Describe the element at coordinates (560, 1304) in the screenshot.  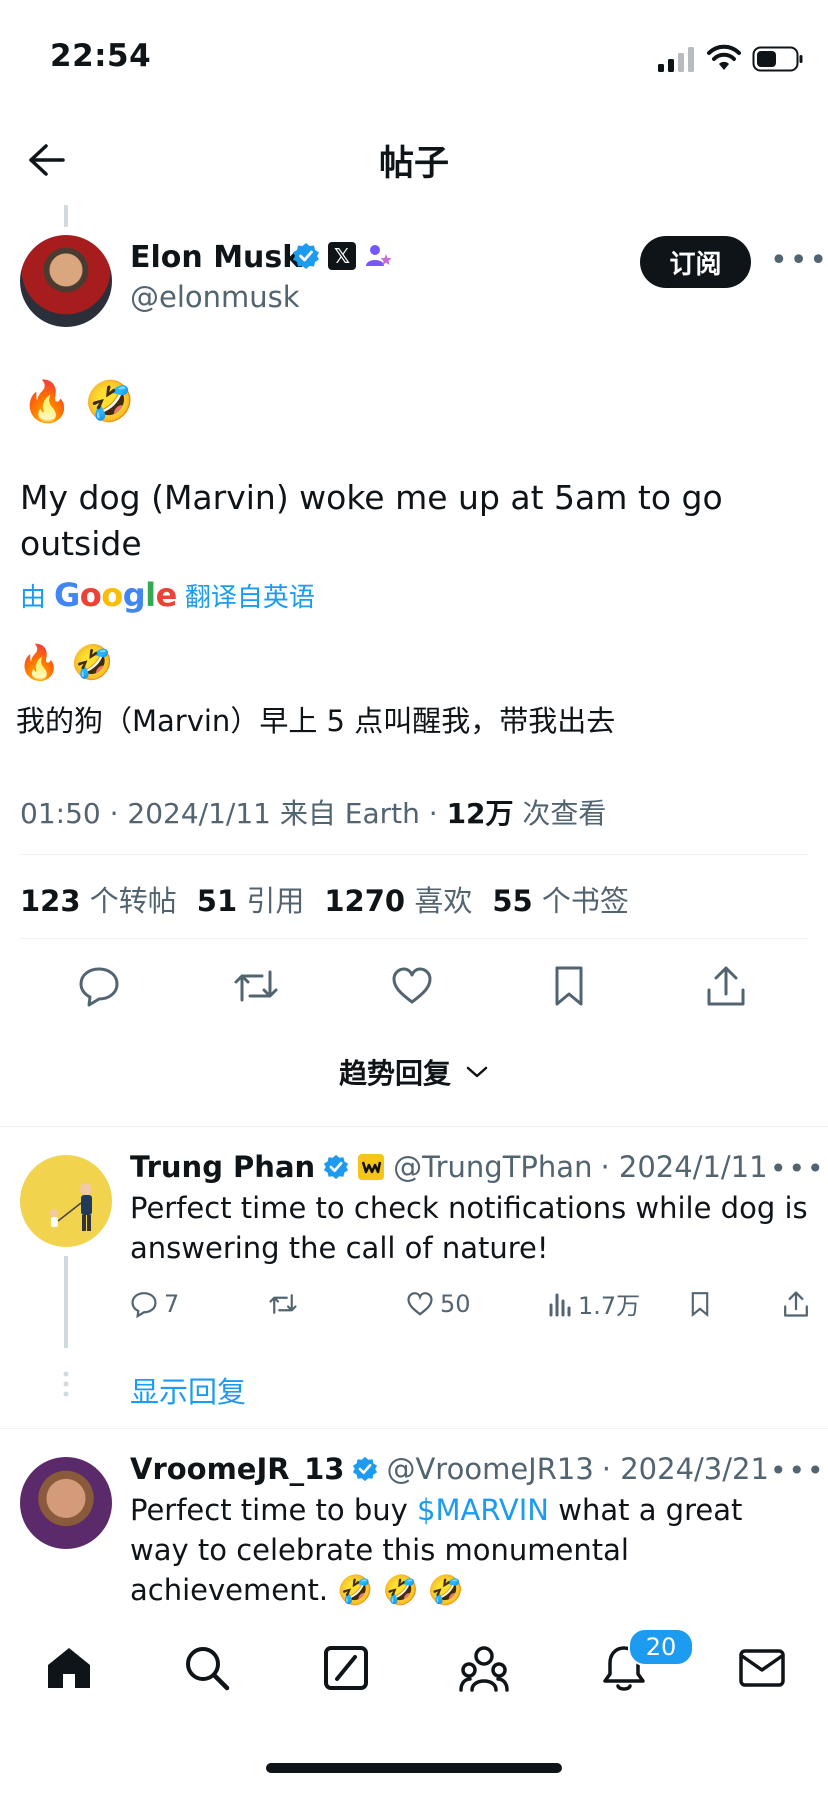
I see `analytics-icon` at that location.